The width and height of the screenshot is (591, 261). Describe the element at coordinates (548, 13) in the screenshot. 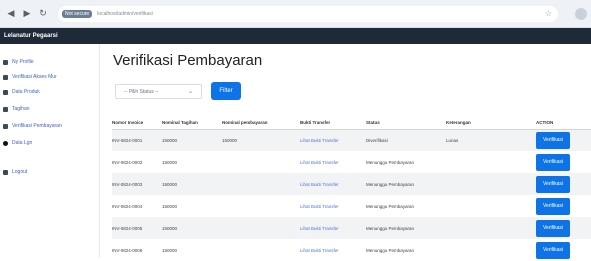

I see `bookmark-star-icon: ☆` at that location.